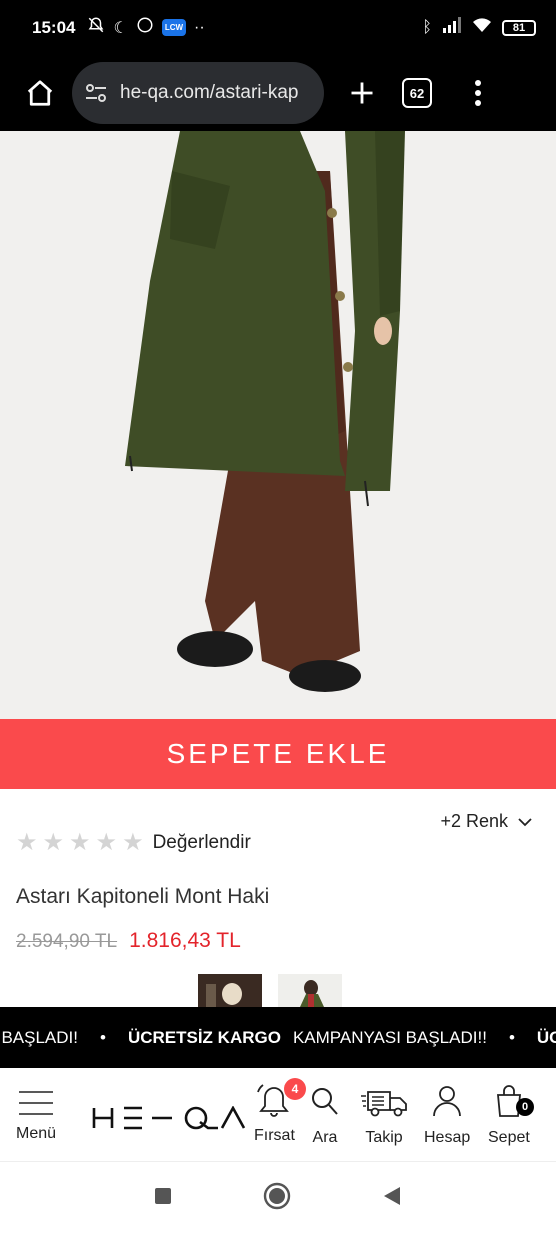  Describe the element at coordinates (474, 821) in the screenshot. I see `more-colors-label: +2 Renk` at that location.